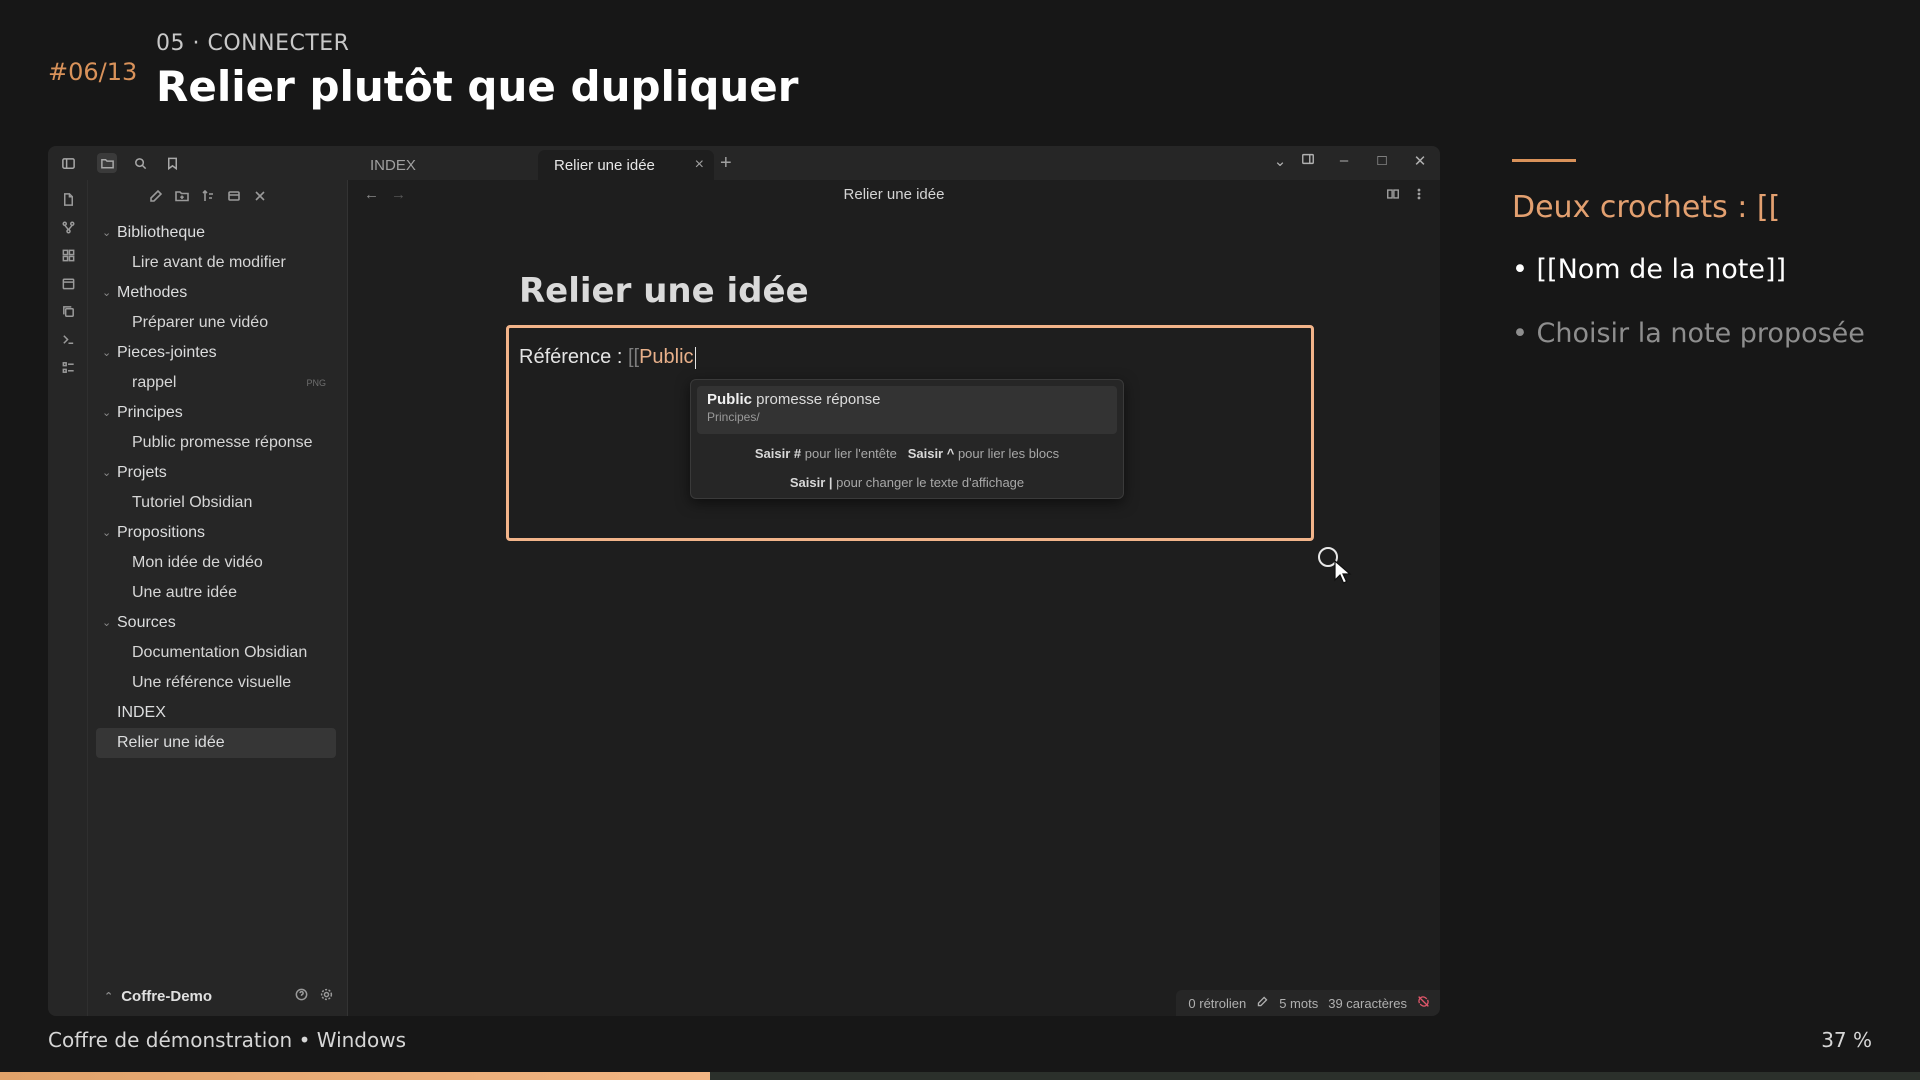 This screenshot has width=1920, height=1080. What do you see at coordinates (140, 163) in the screenshot?
I see `search-icon` at bounding box center [140, 163].